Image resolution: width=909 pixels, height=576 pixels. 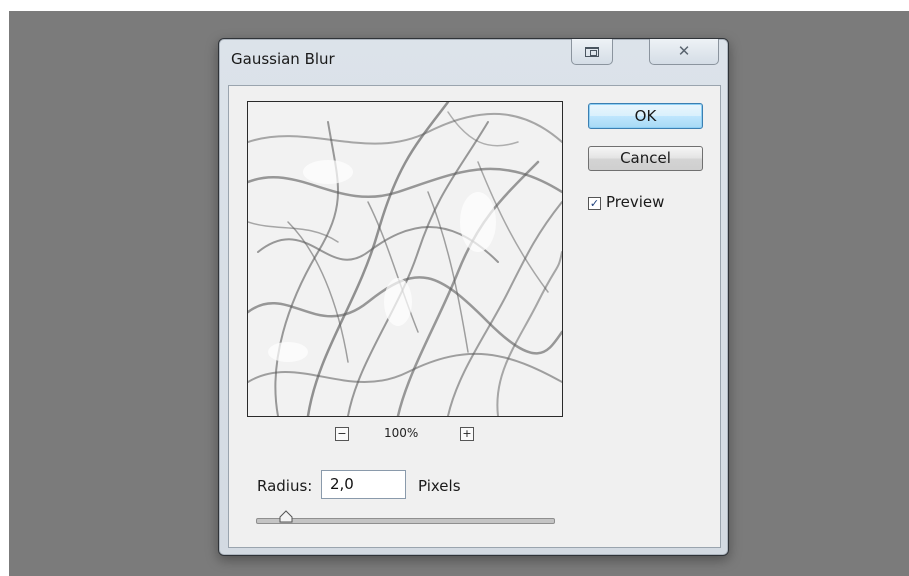 I want to click on close-button: ✕, so click(x=684, y=52).